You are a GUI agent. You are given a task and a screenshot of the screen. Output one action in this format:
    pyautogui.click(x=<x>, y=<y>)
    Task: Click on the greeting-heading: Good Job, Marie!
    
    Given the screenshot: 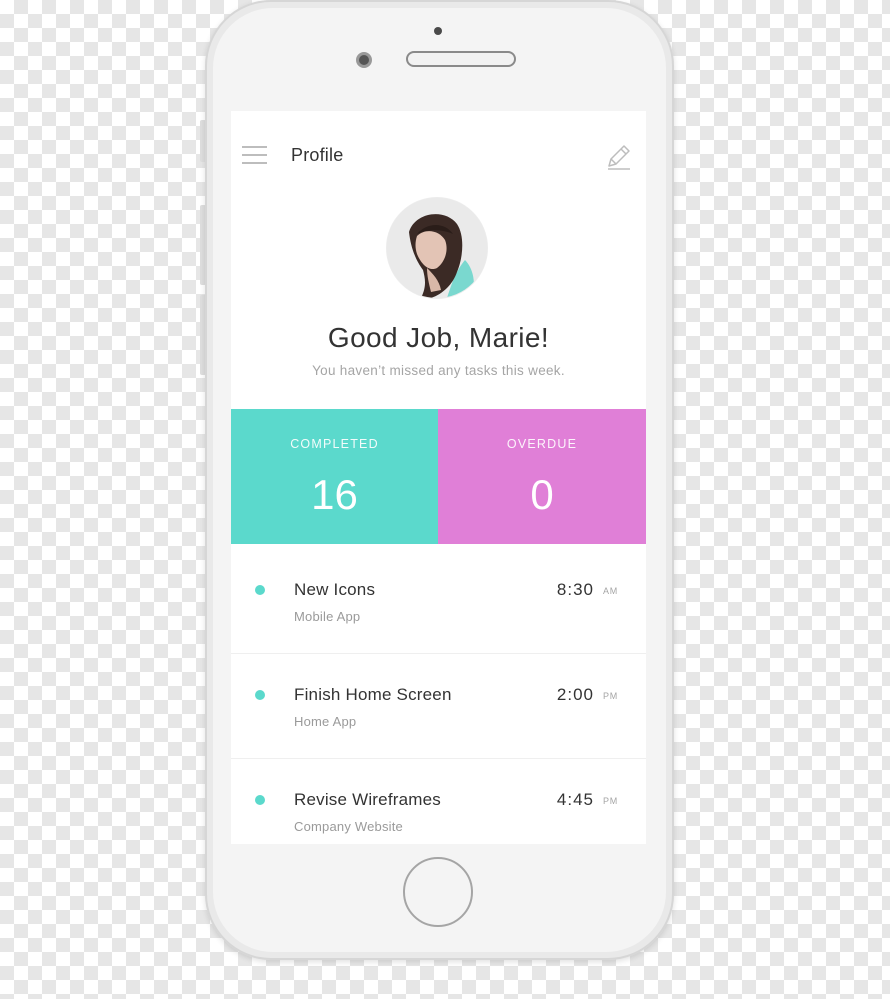 What is the action you would take?
    pyautogui.click(x=438, y=337)
    